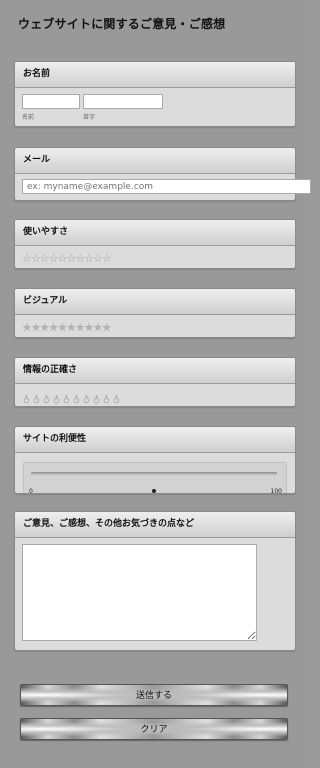 Image resolution: width=320 pixels, height=768 pixels. I want to click on email-section-title: メール, so click(155, 161).